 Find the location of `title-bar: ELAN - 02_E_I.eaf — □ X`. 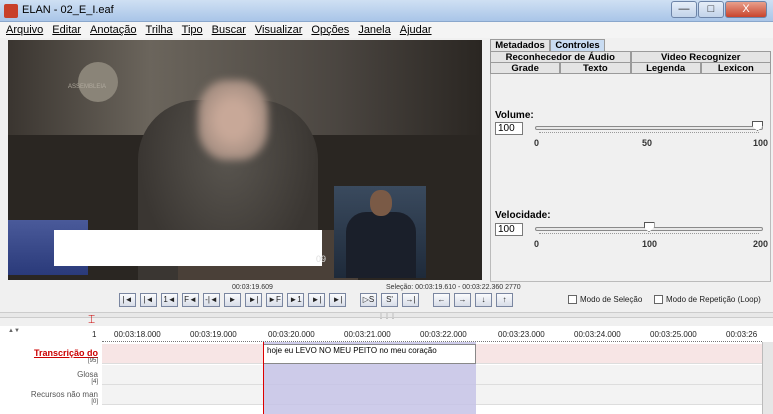

title-bar: ELAN - 02_E_I.eaf — □ X is located at coordinates (386, 11).